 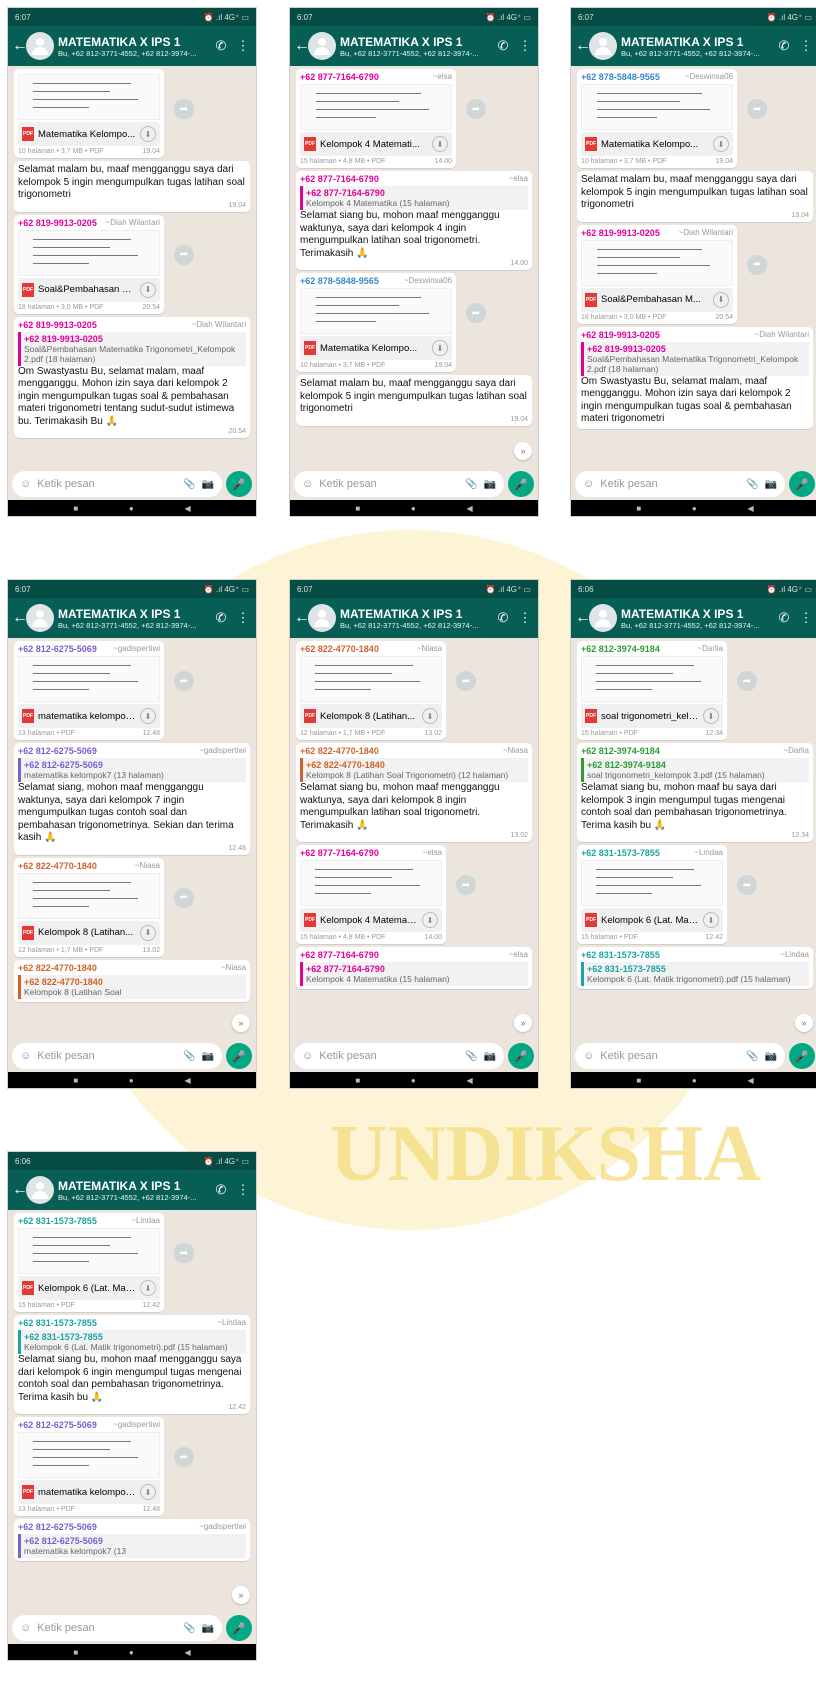 I want to click on sender-phone: +62 812-3974-9184, so click(x=620, y=649).